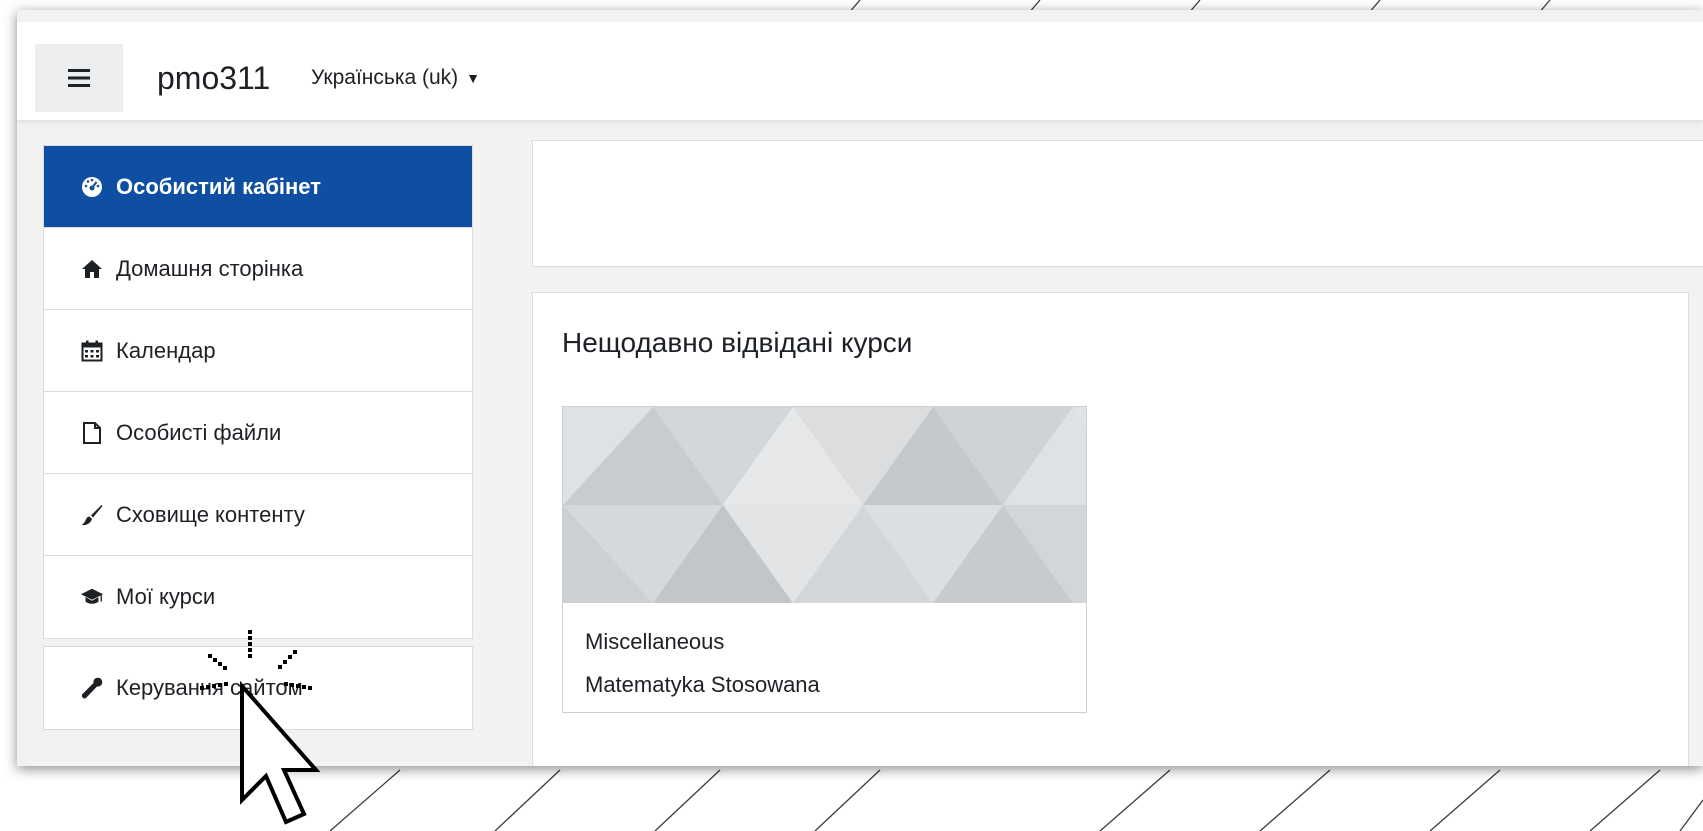 The height and width of the screenshot is (831, 1703). I want to click on sidebar-item-home: Домашня сторінка, so click(258, 269).